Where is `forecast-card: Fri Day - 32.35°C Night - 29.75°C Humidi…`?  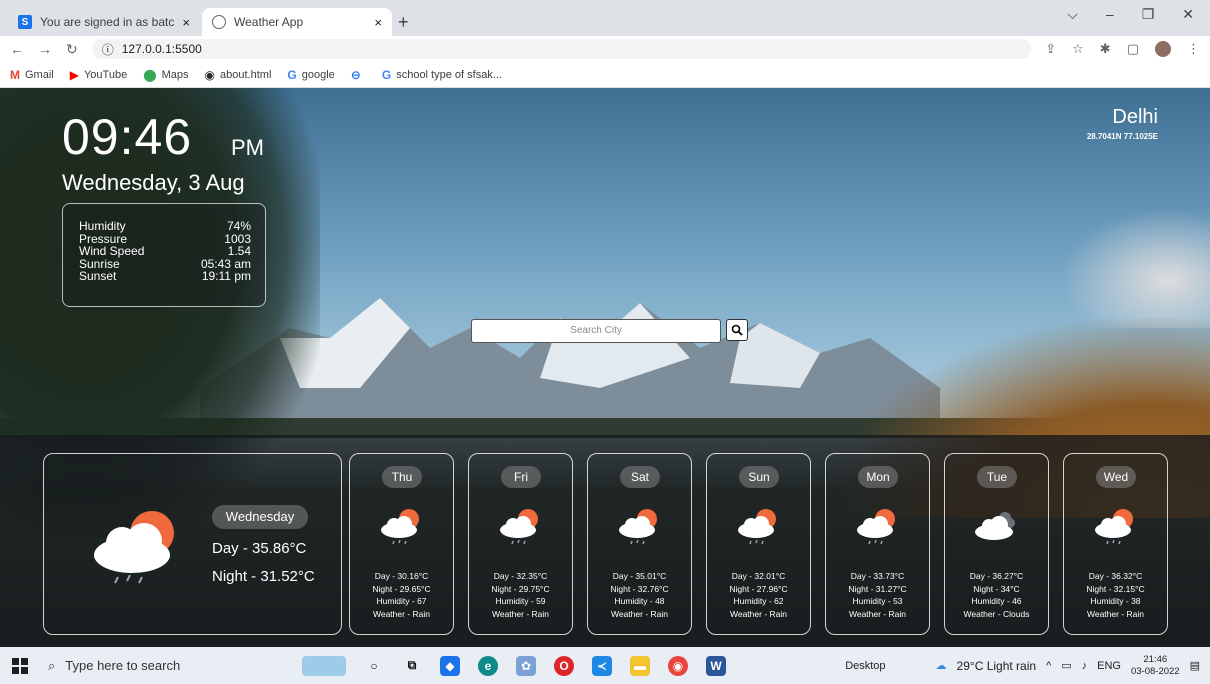 forecast-card: Fri Day - 32.35°C Night - 29.75°C Humidi… is located at coordinates (520, 544).